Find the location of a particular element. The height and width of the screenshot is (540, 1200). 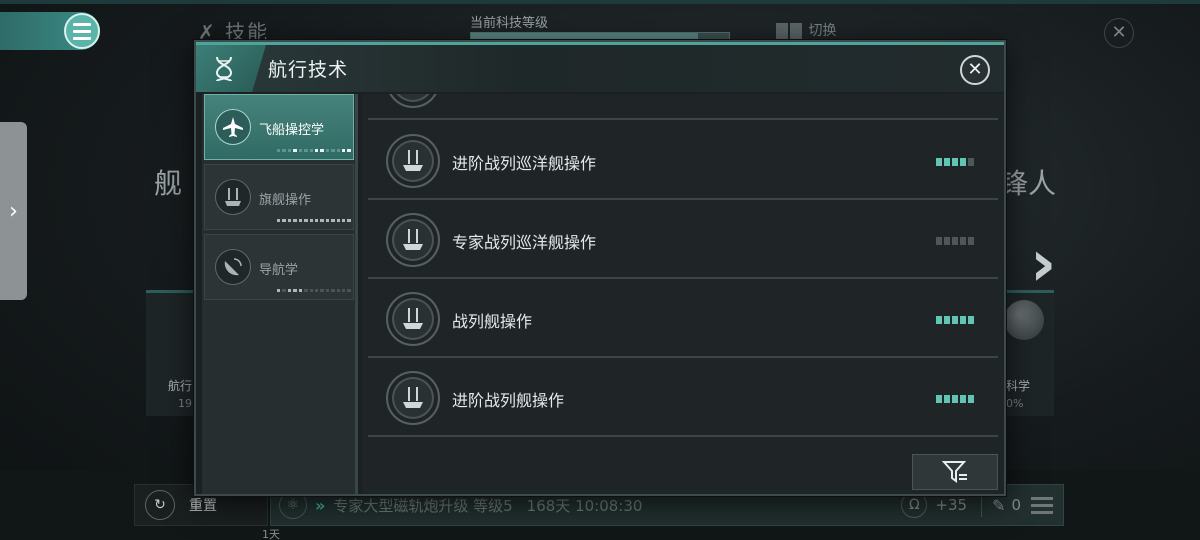

close-icon: ✕ is located at coordinates (975, 69).